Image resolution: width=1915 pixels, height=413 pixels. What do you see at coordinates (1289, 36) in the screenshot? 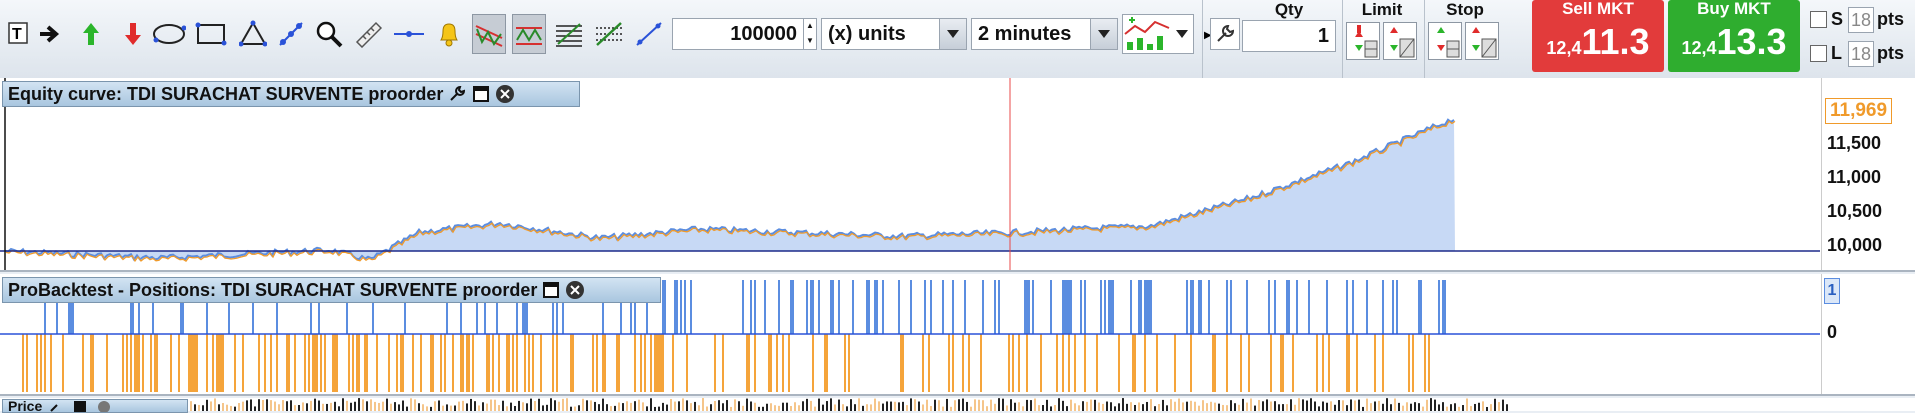
I see `qty-input: 1` at bounding box center [1289, 36].